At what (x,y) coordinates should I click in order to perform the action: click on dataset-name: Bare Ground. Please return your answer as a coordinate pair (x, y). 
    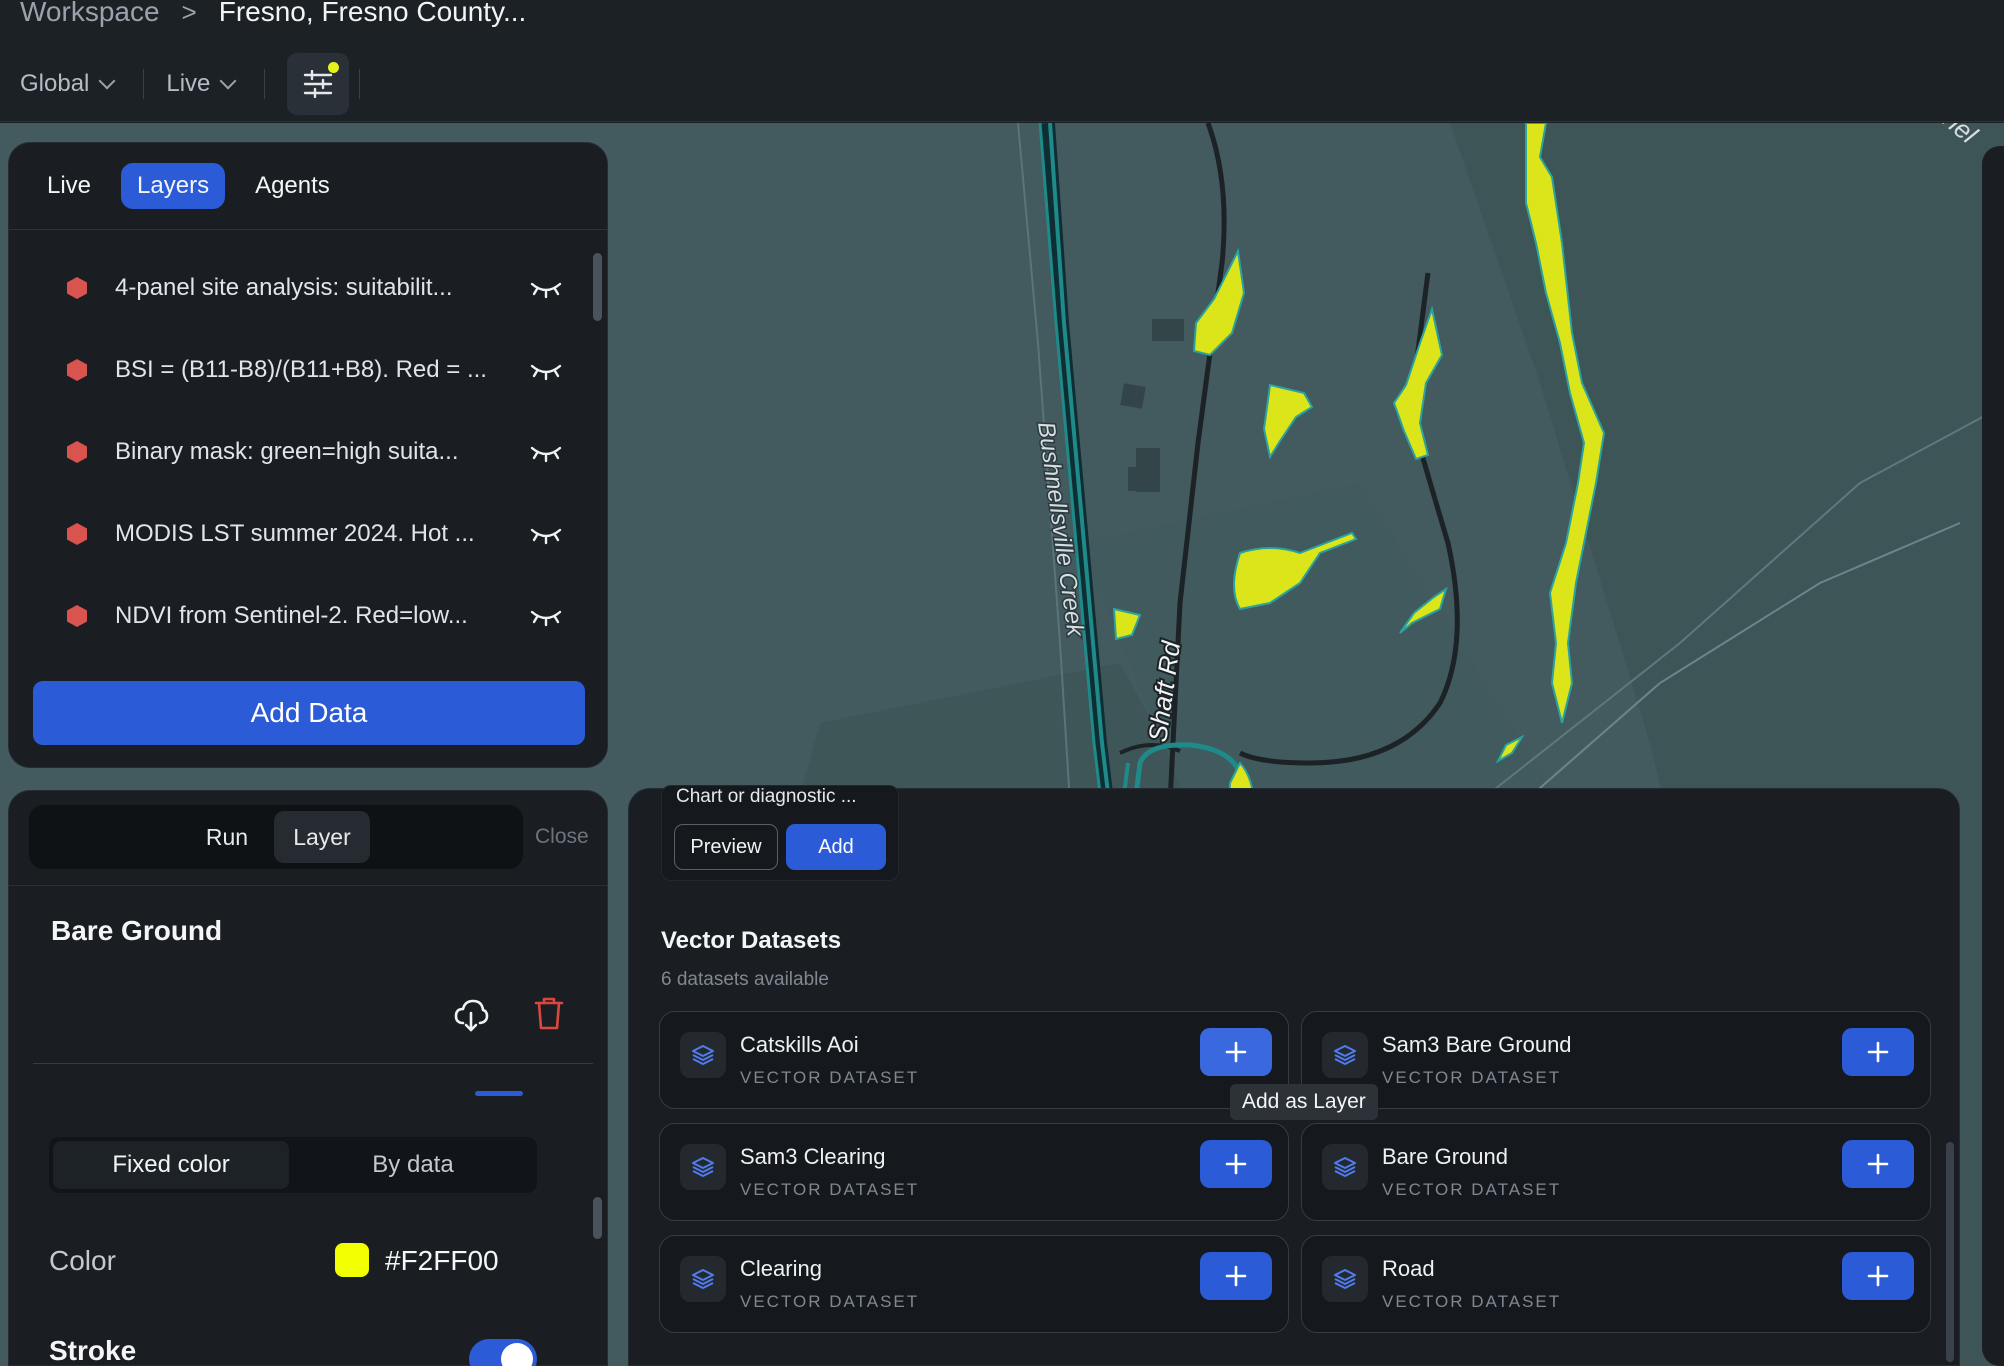
    Looking at the image, I should click on (1445, 1156).